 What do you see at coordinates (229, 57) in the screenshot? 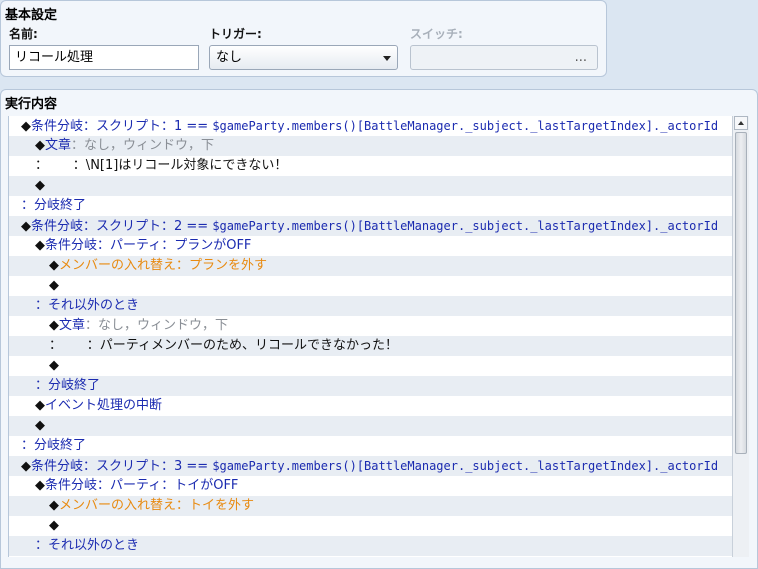
I see `trigger-select-value: なし` at bounding box center [229, 57].